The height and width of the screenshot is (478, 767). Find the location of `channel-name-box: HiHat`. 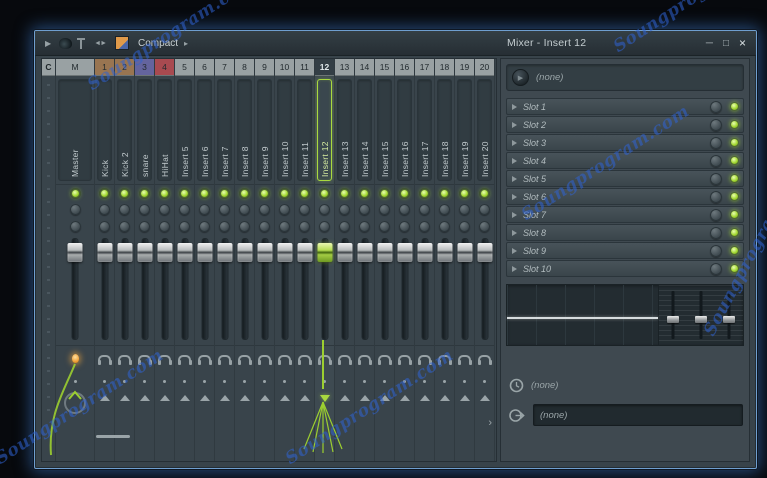

channel-name-box: HiHat is located at coordinates (164, 130).